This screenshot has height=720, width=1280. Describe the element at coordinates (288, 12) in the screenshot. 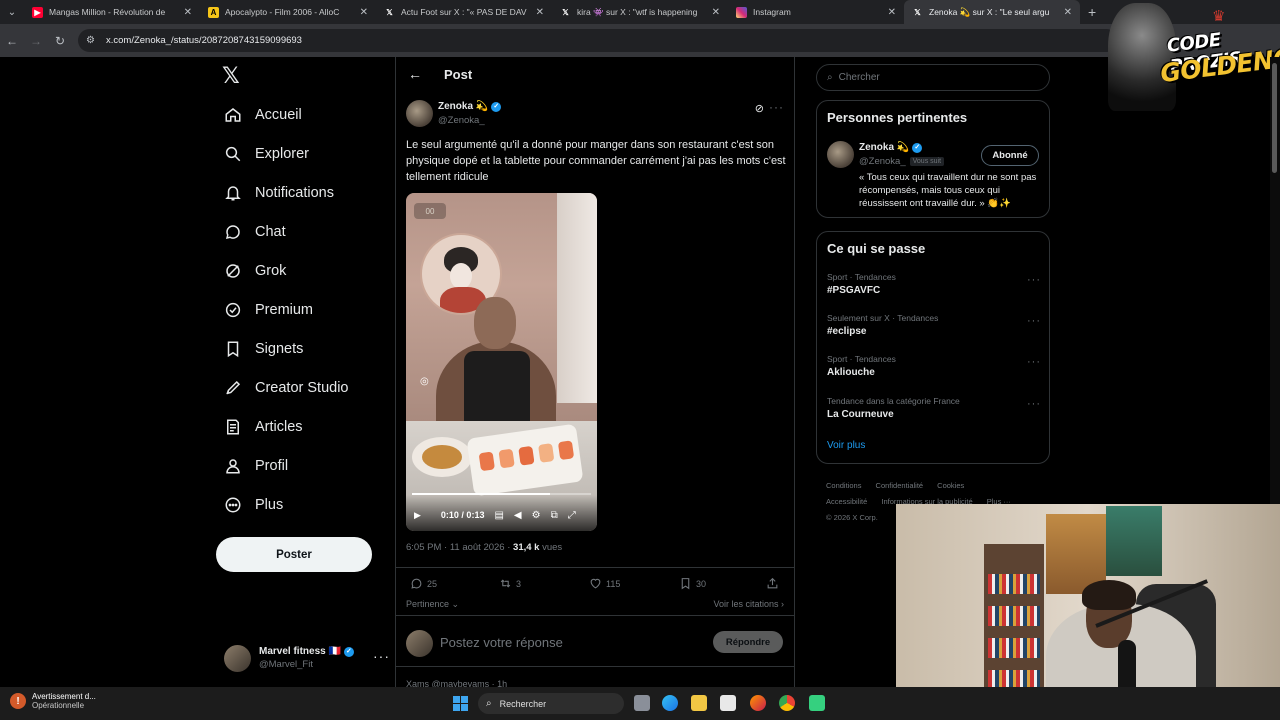

I see `browser-tab: A Apocalypto - Film 2006 - AlloC ✕` at that location.